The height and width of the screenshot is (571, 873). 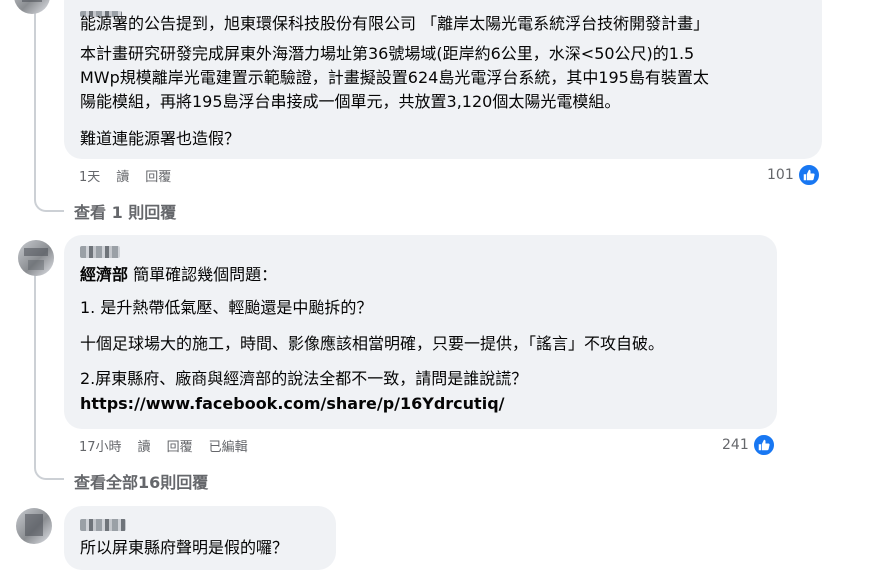 What do you see at coordinates (780, 175) in the screenshot?
I see `reaction-count: 101` at bounding box center [780, 175].